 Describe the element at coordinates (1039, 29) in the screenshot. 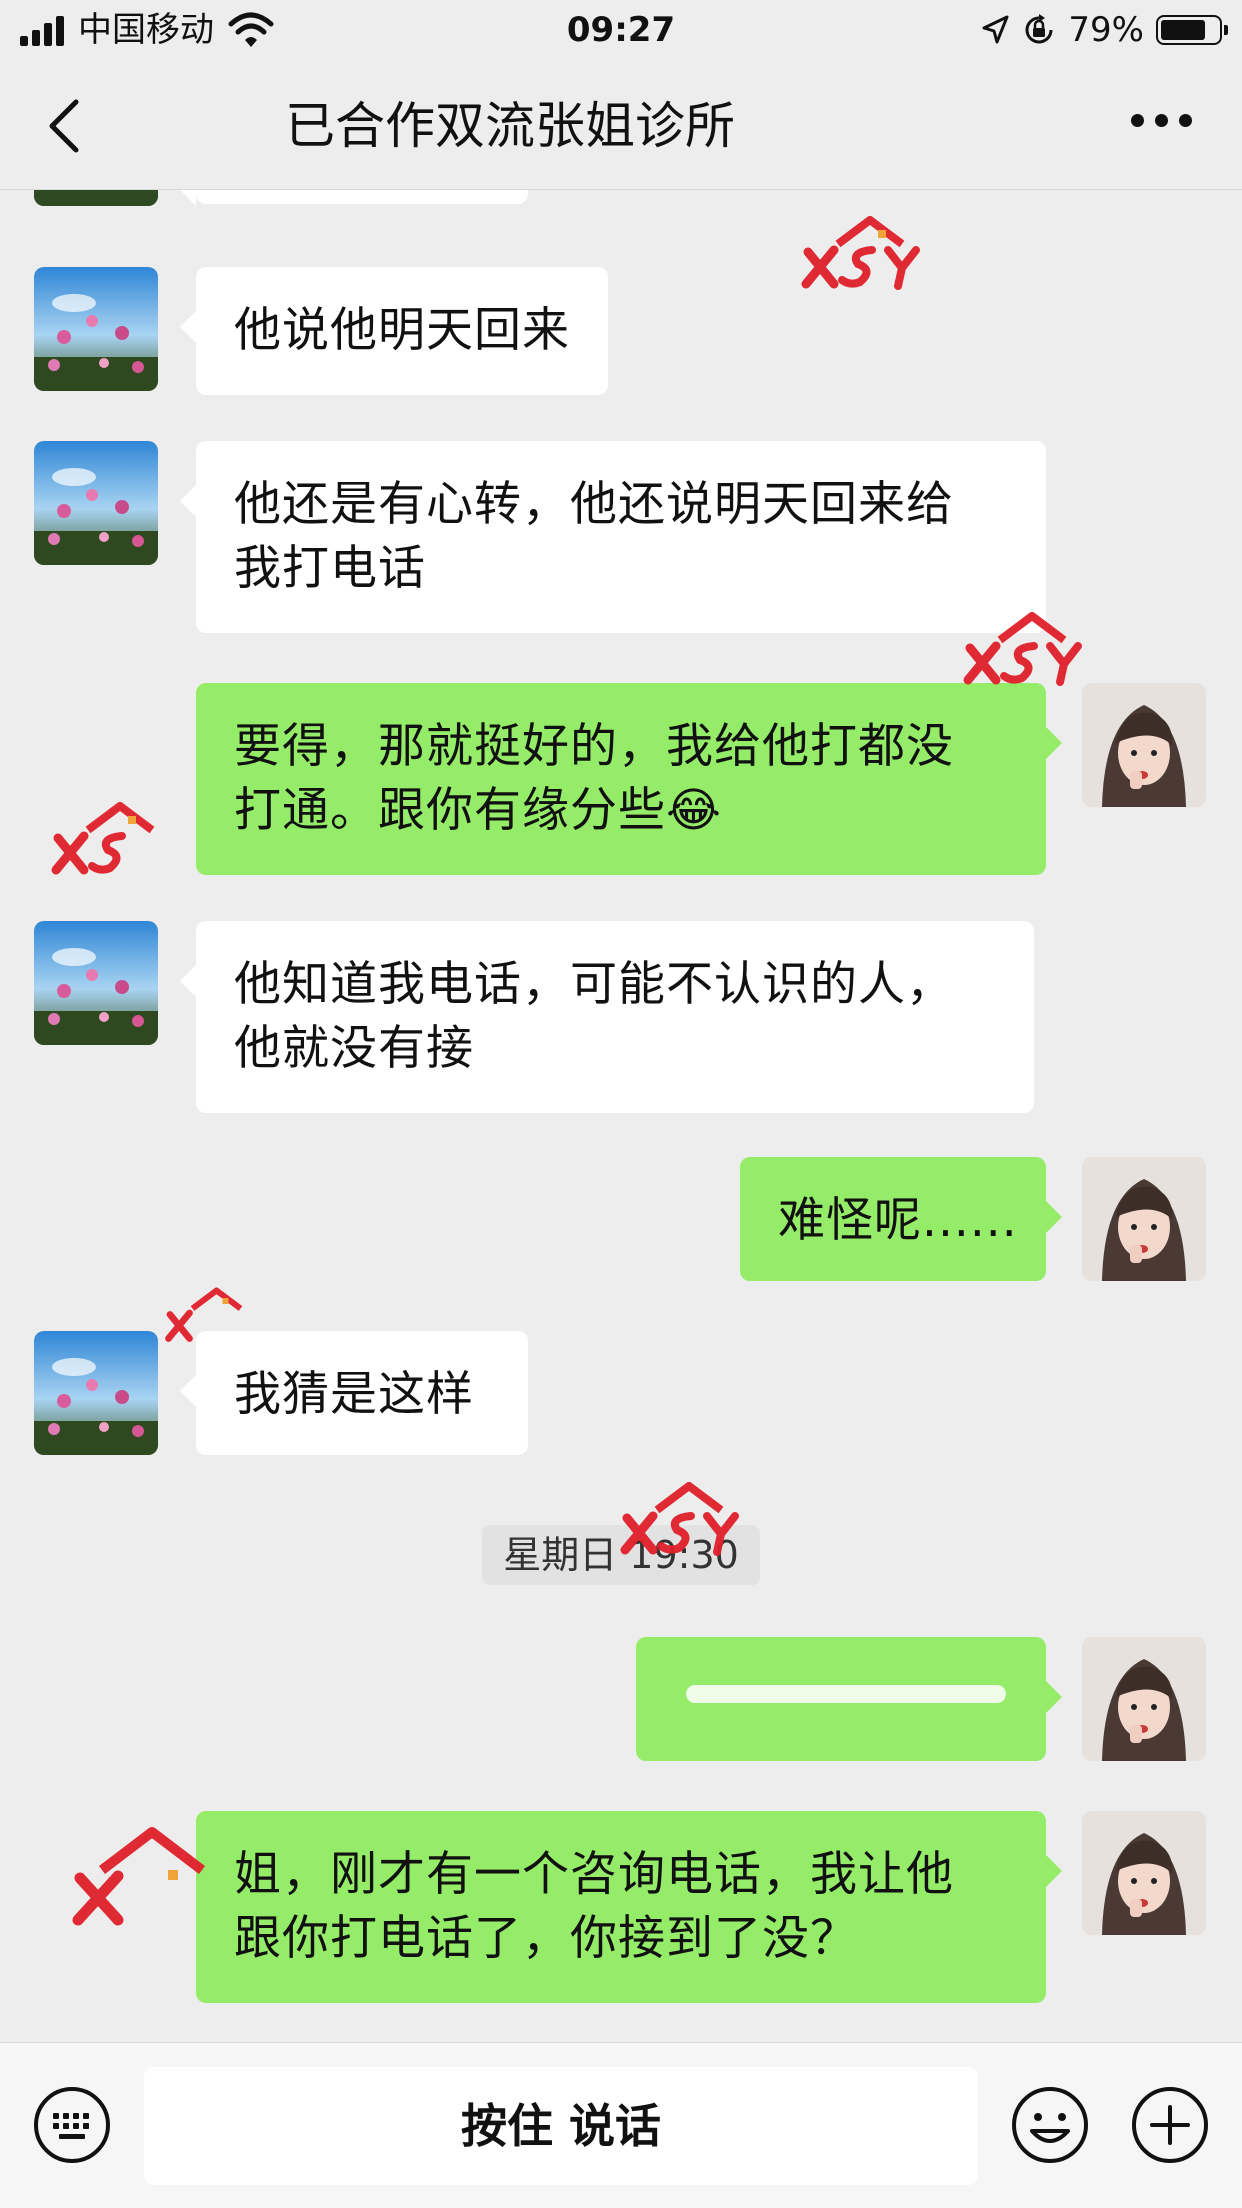

I see `rotation-lock-icon` at that location.